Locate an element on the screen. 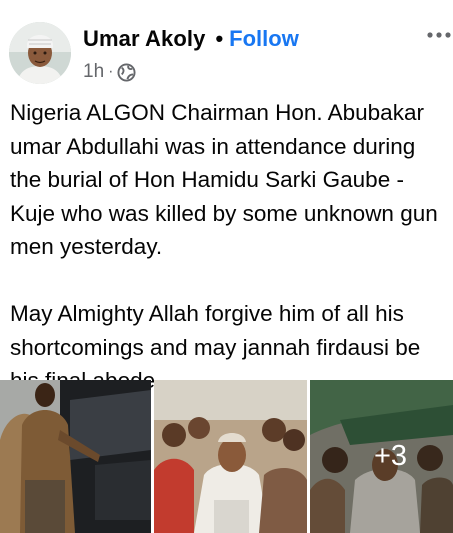 Image resolution: width=453 pixels, height=533 pixels. globe-icon is located at coordinates (126, 72).